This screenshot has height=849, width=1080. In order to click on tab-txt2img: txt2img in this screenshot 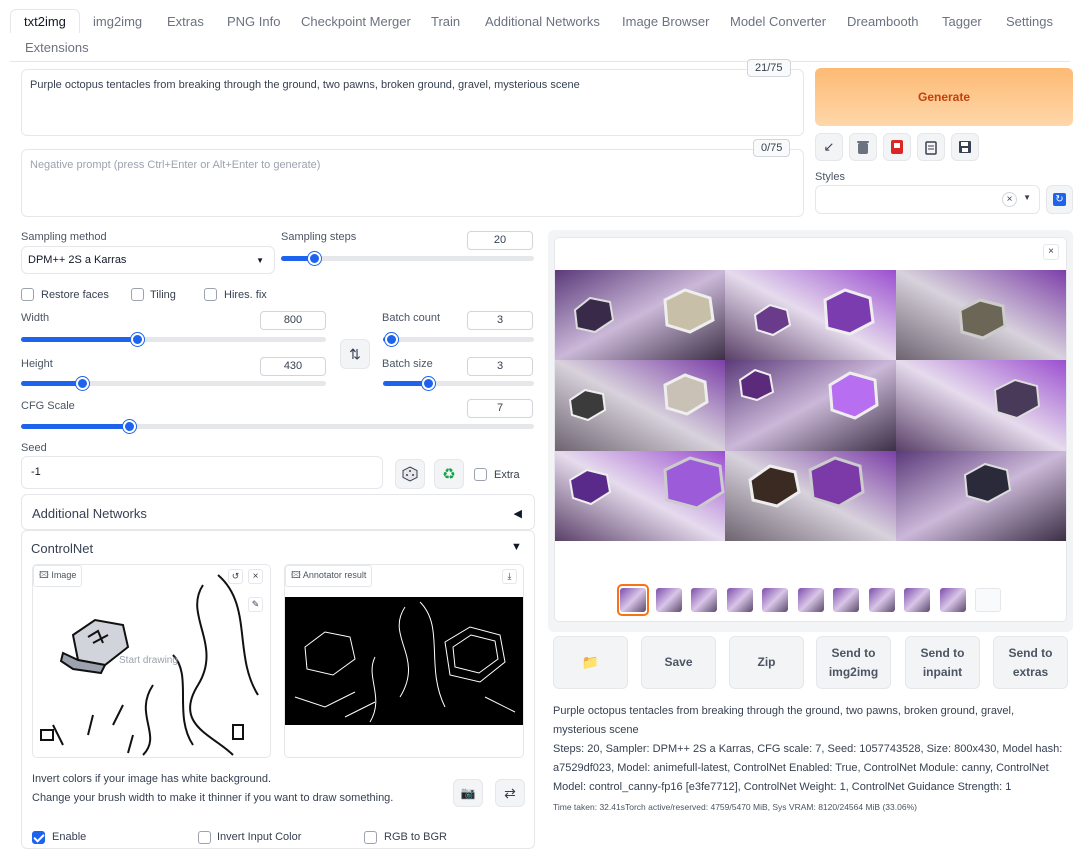, I will do `click(45, 21)`.